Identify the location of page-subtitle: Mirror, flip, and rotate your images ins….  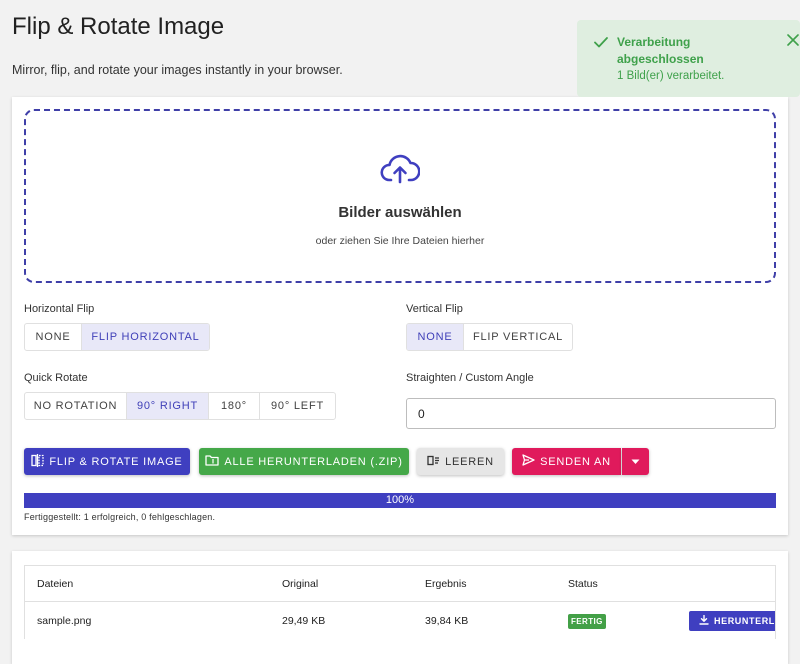
(177, 70).